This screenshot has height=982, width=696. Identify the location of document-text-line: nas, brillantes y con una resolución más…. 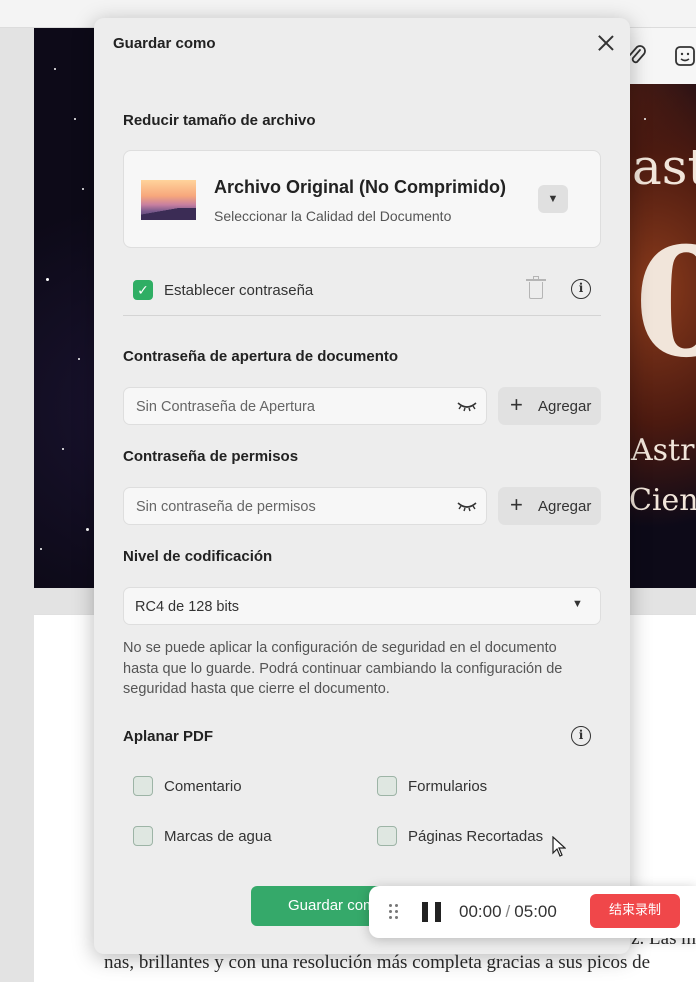
(377, 962).